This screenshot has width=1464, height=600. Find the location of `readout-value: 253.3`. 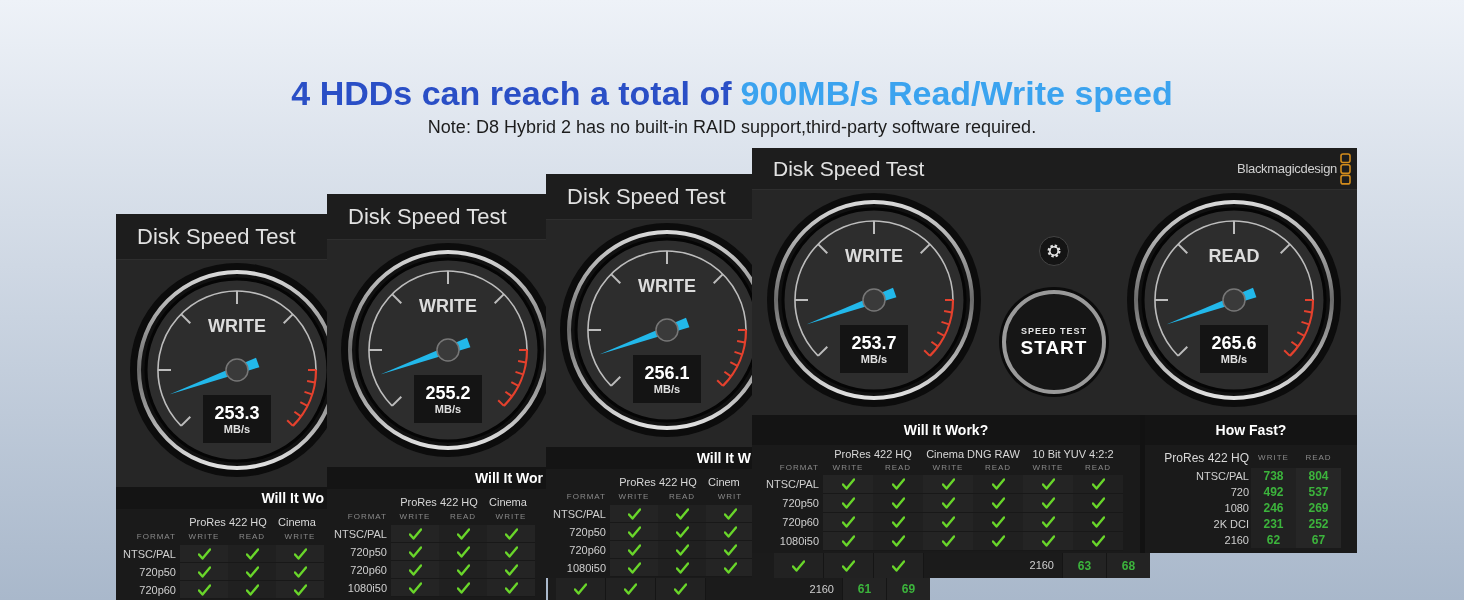

readout-value: 253.3 is located at coordinates (237, 412).